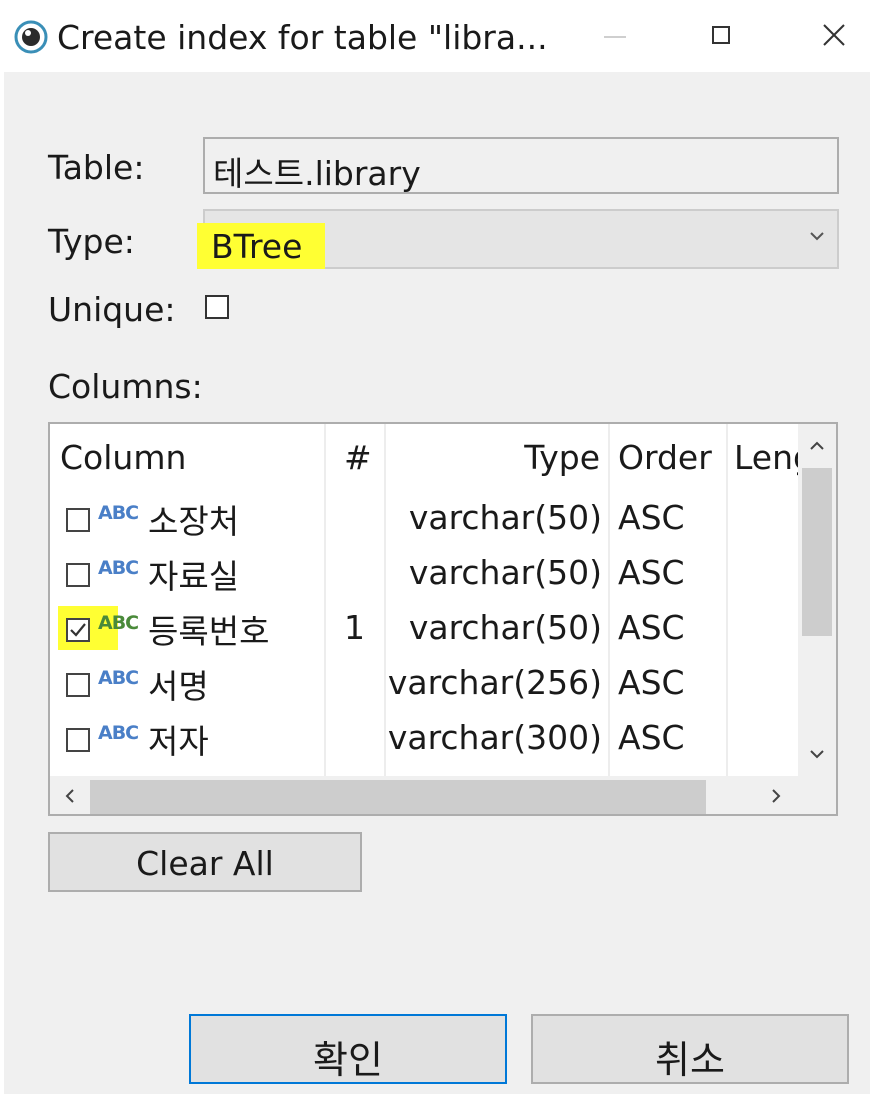  Describe the element at coordinates (817, 795) in the screenshot. I see `scroll-corner` at that location.